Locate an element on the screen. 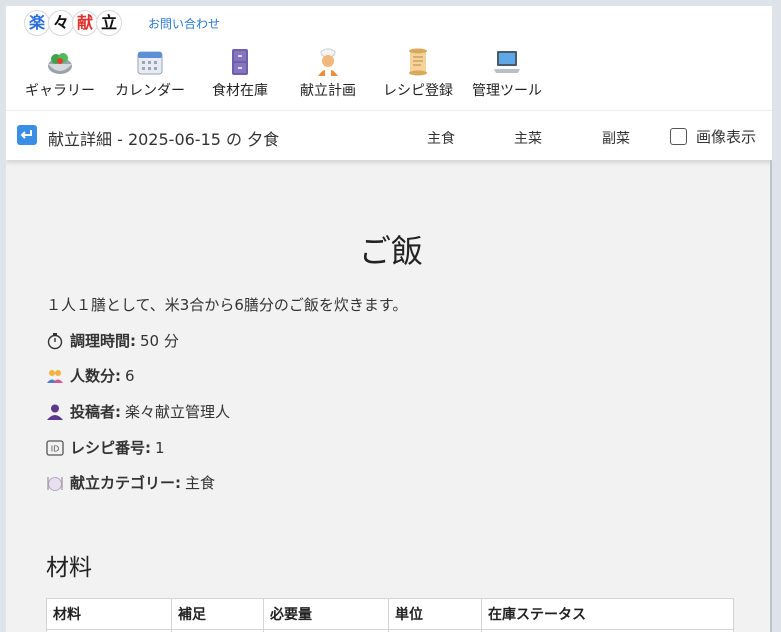 The height and width of the screenshot is (632, 781). logo-char: 々 is located at coordinates (61, 23).